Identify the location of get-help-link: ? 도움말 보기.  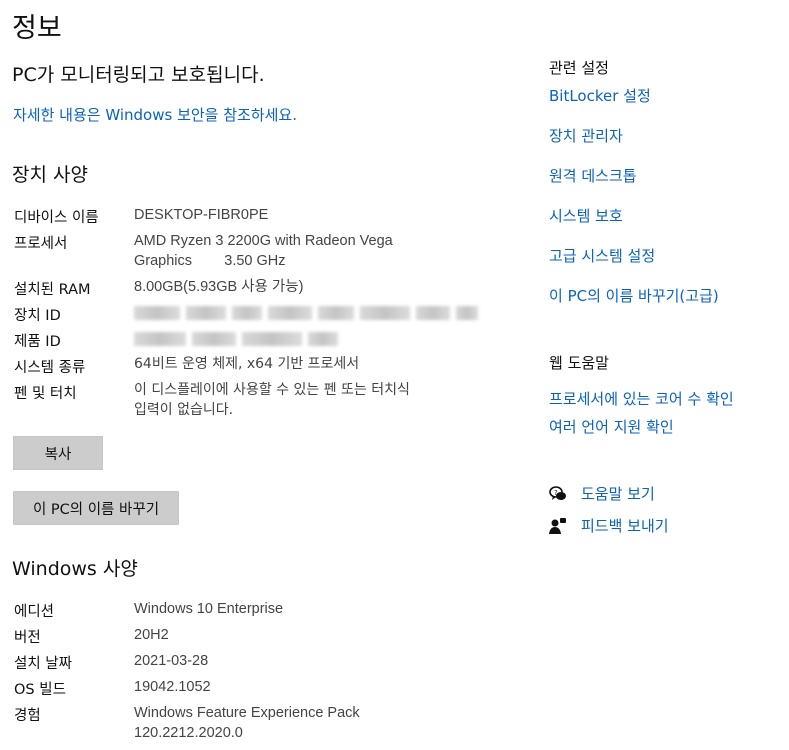
(602, 493).